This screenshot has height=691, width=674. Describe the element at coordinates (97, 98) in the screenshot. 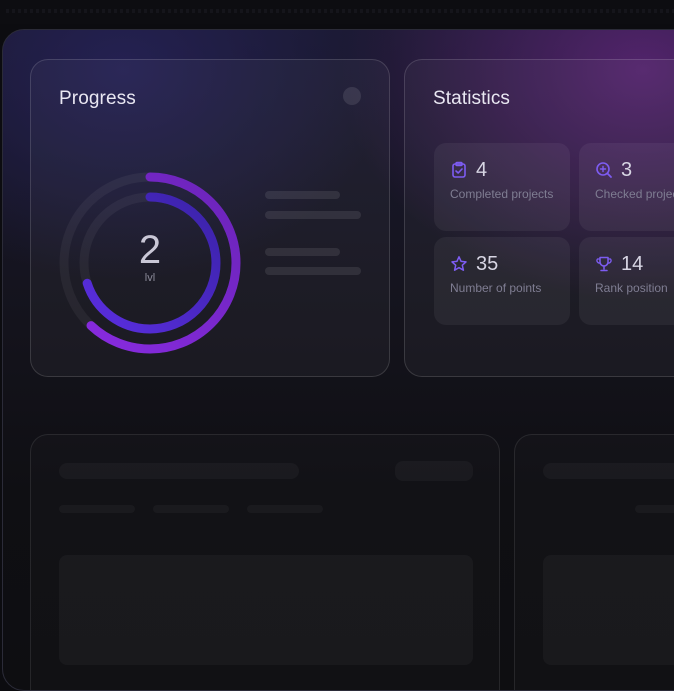

I see `progress-title: Progress` at that location.